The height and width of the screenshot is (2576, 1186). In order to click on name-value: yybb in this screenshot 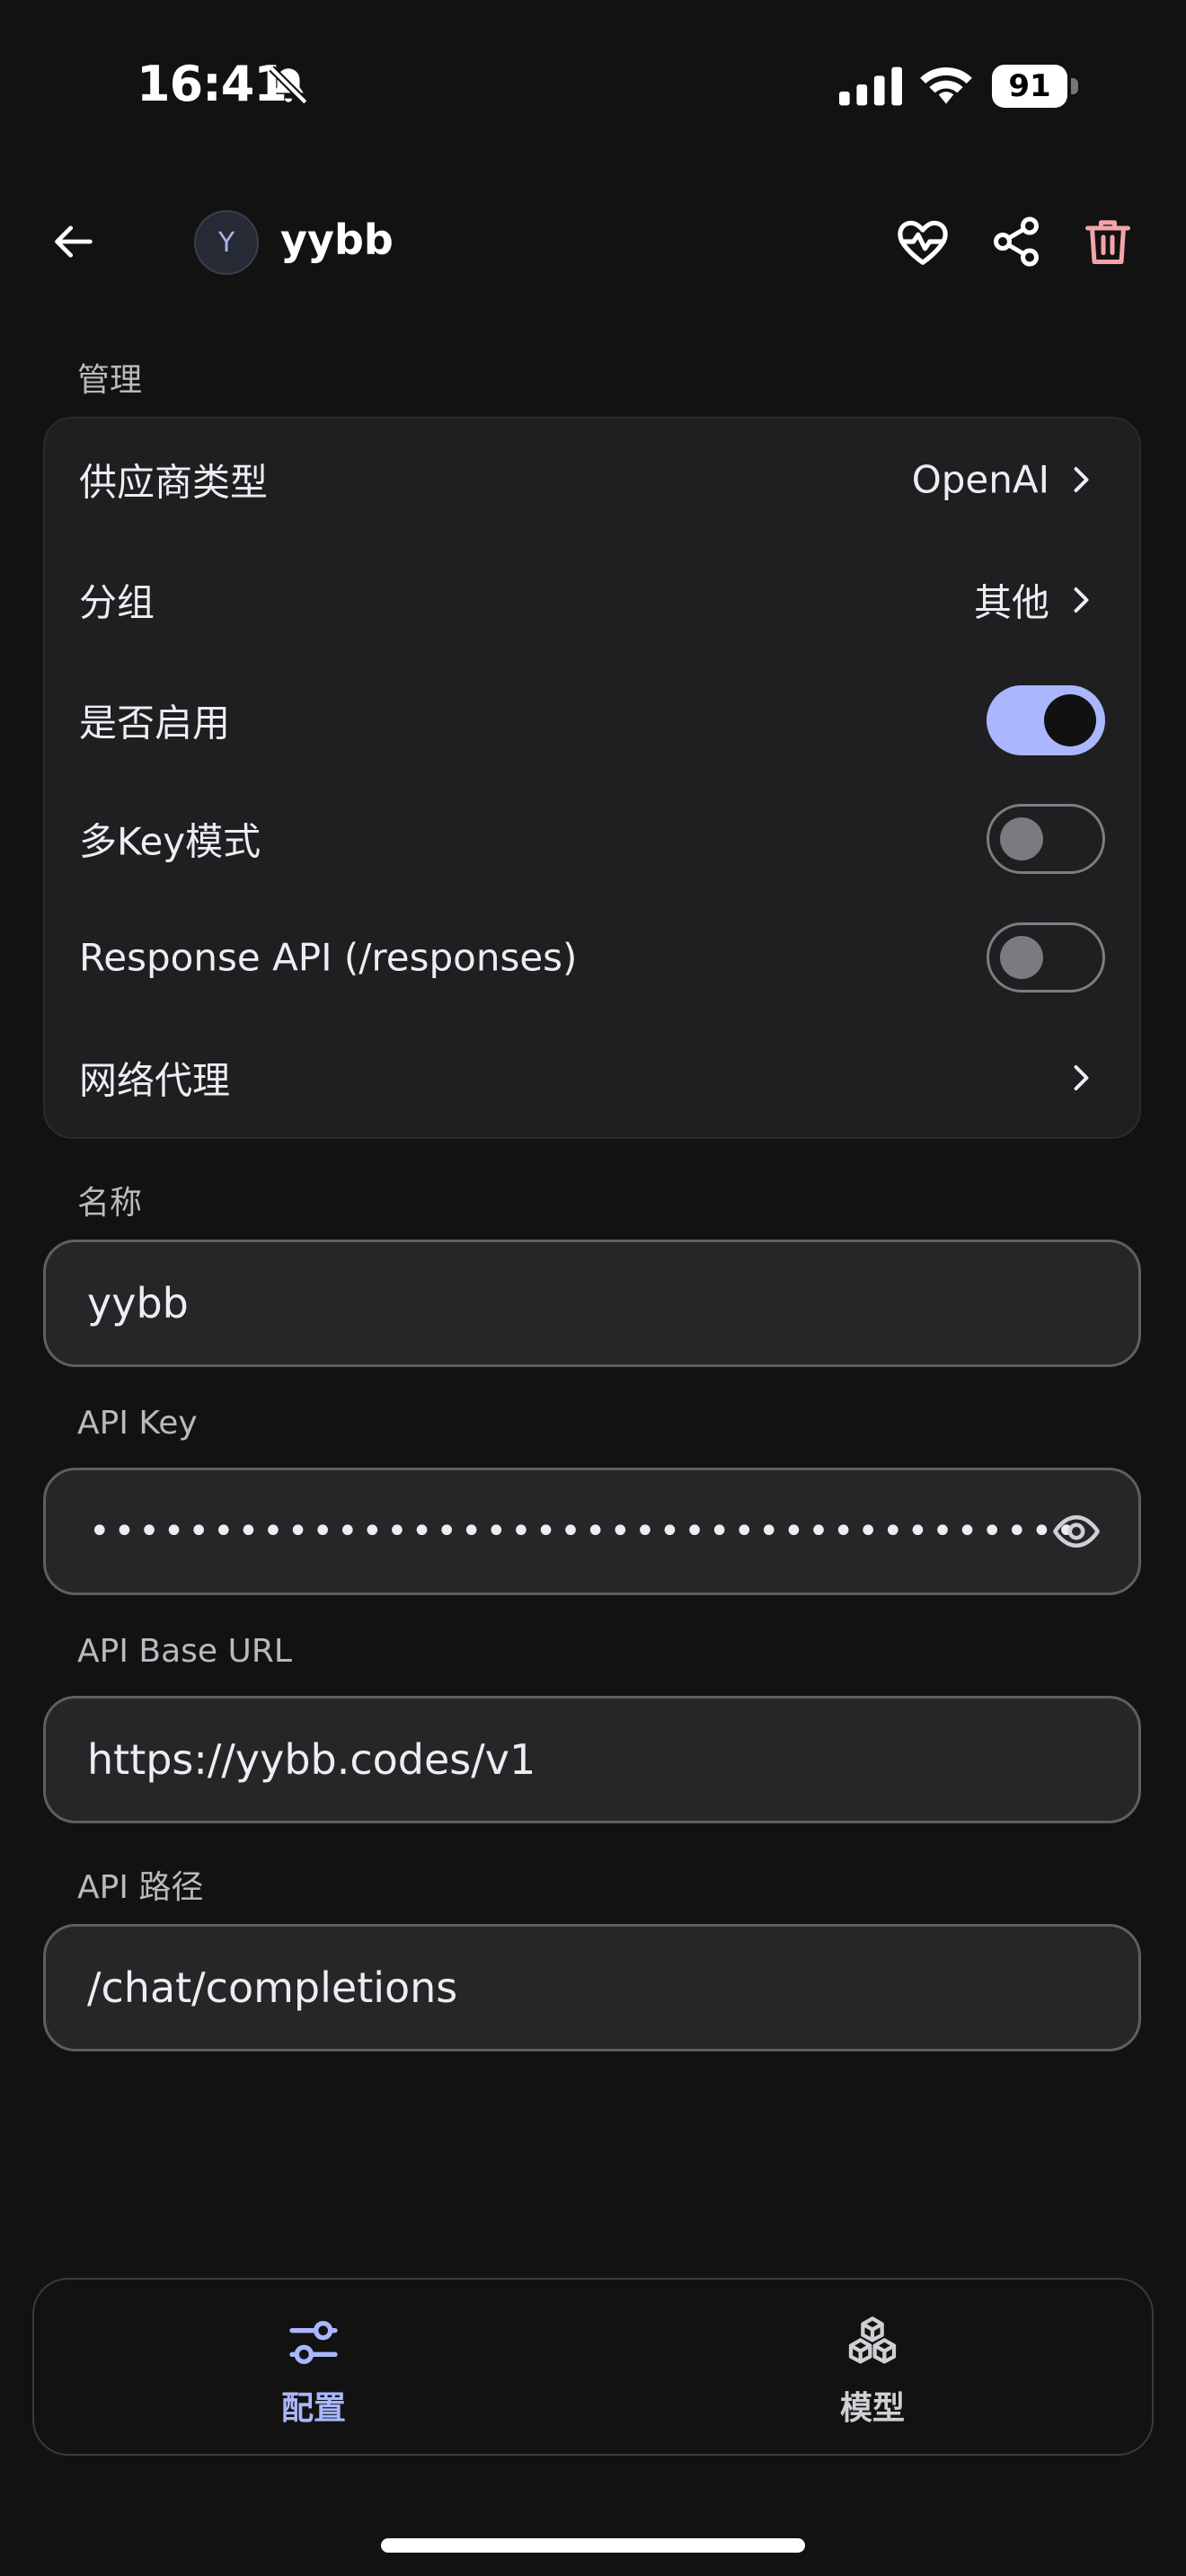, I will do `click(138, 1303)`.